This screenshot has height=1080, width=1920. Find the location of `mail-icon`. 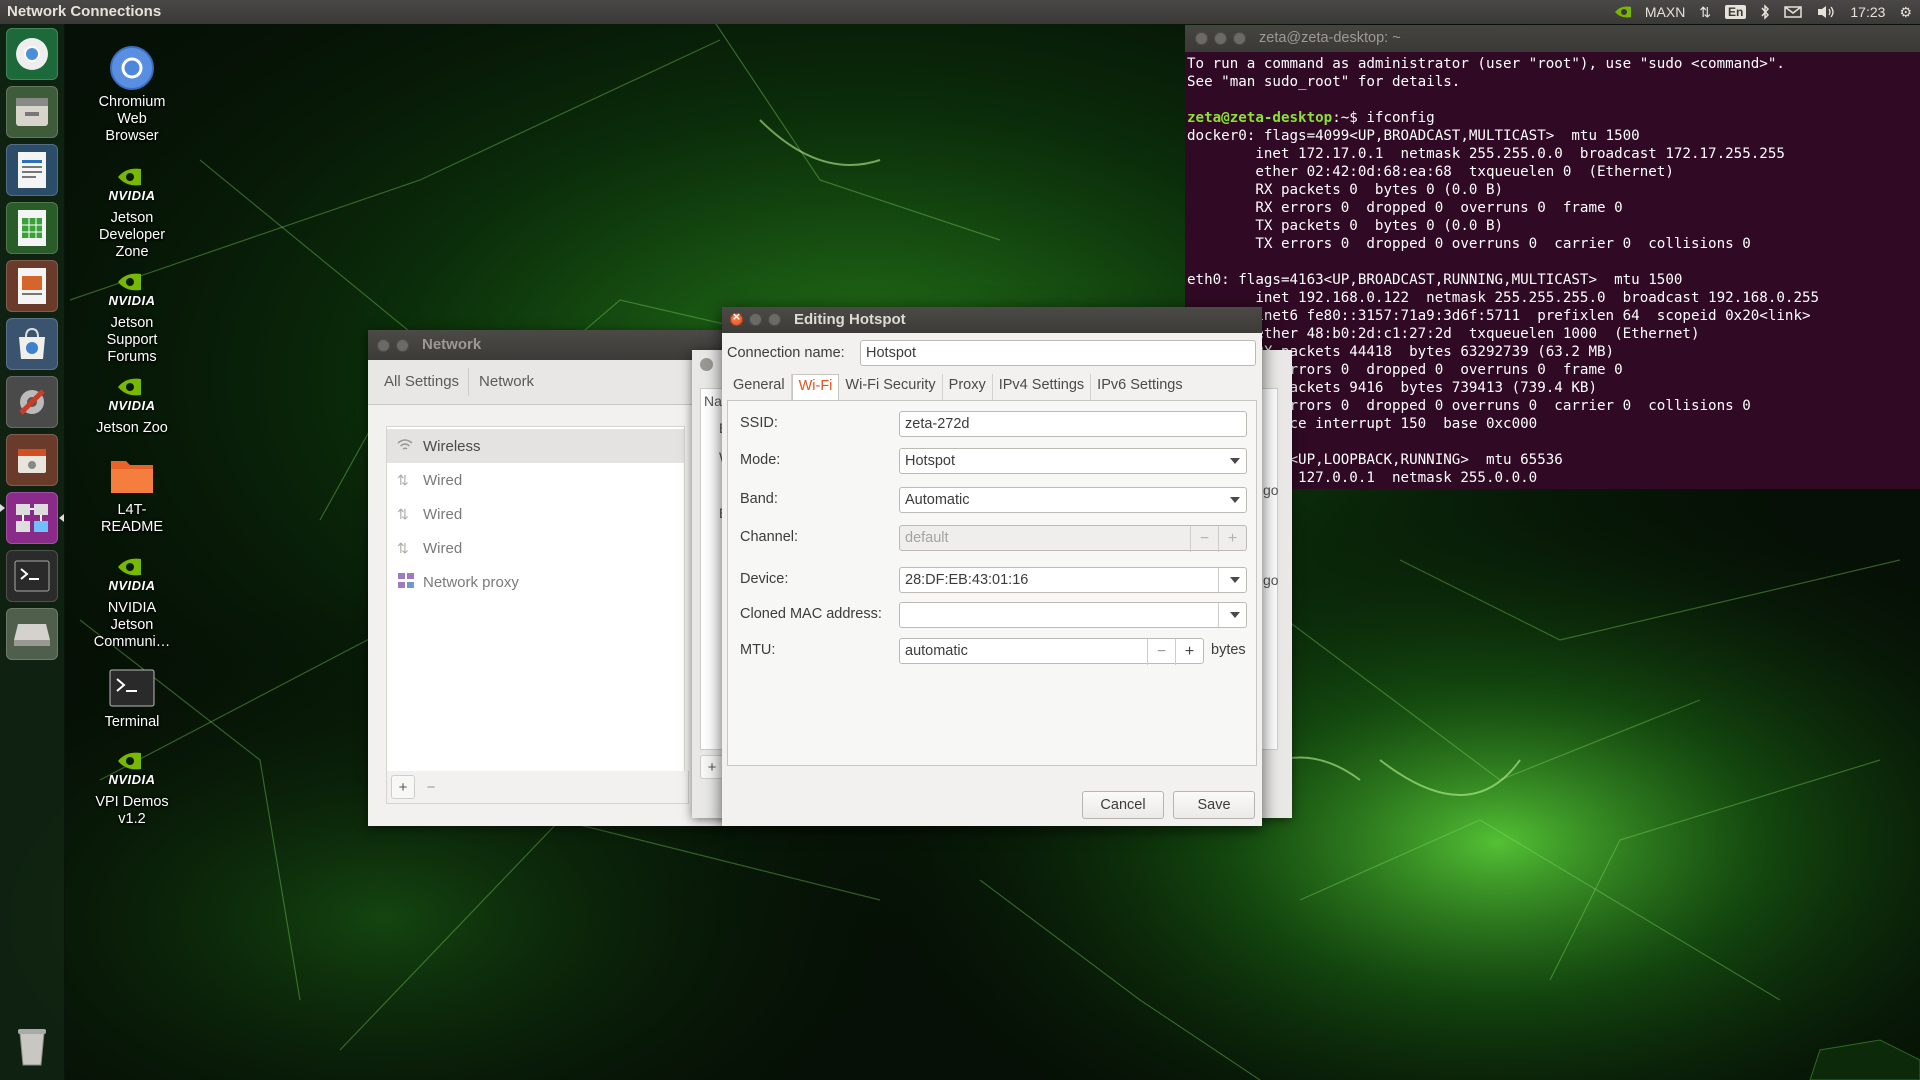

mail-icon is located at coordinates (1793, 12).